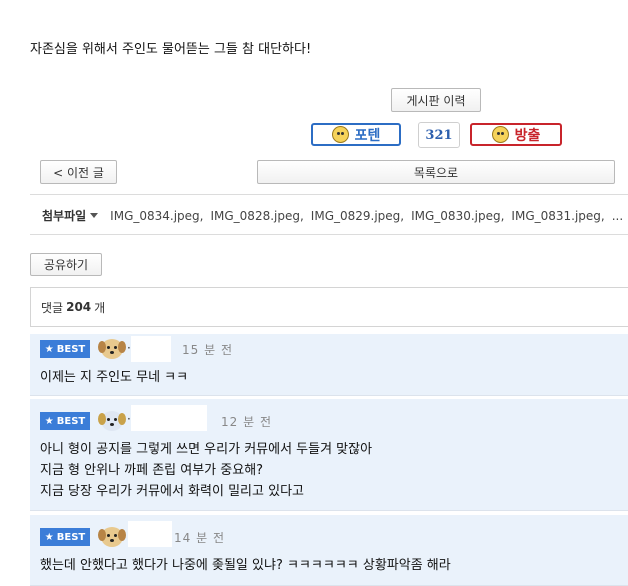 Image resolution: width=628 pixels, height=586 pixels. What do you see at coordinates (340, 134) in the screenshot?
I see `poten-face-icon` at bounding box center [340, 134].